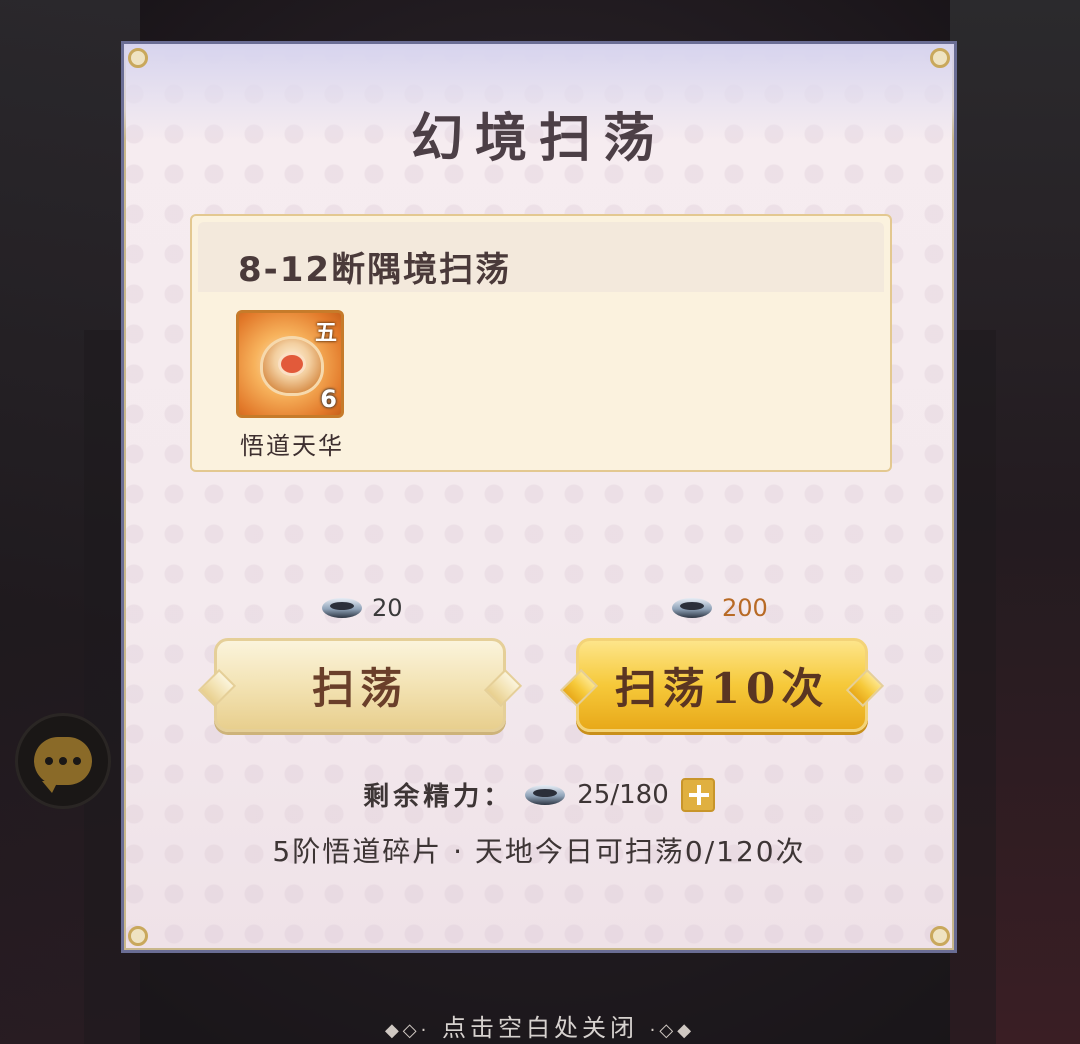 The width and height of the screenshot is (1080, 1044). I want to click on sweep-once-cost-value: 20, so click(387, 608).